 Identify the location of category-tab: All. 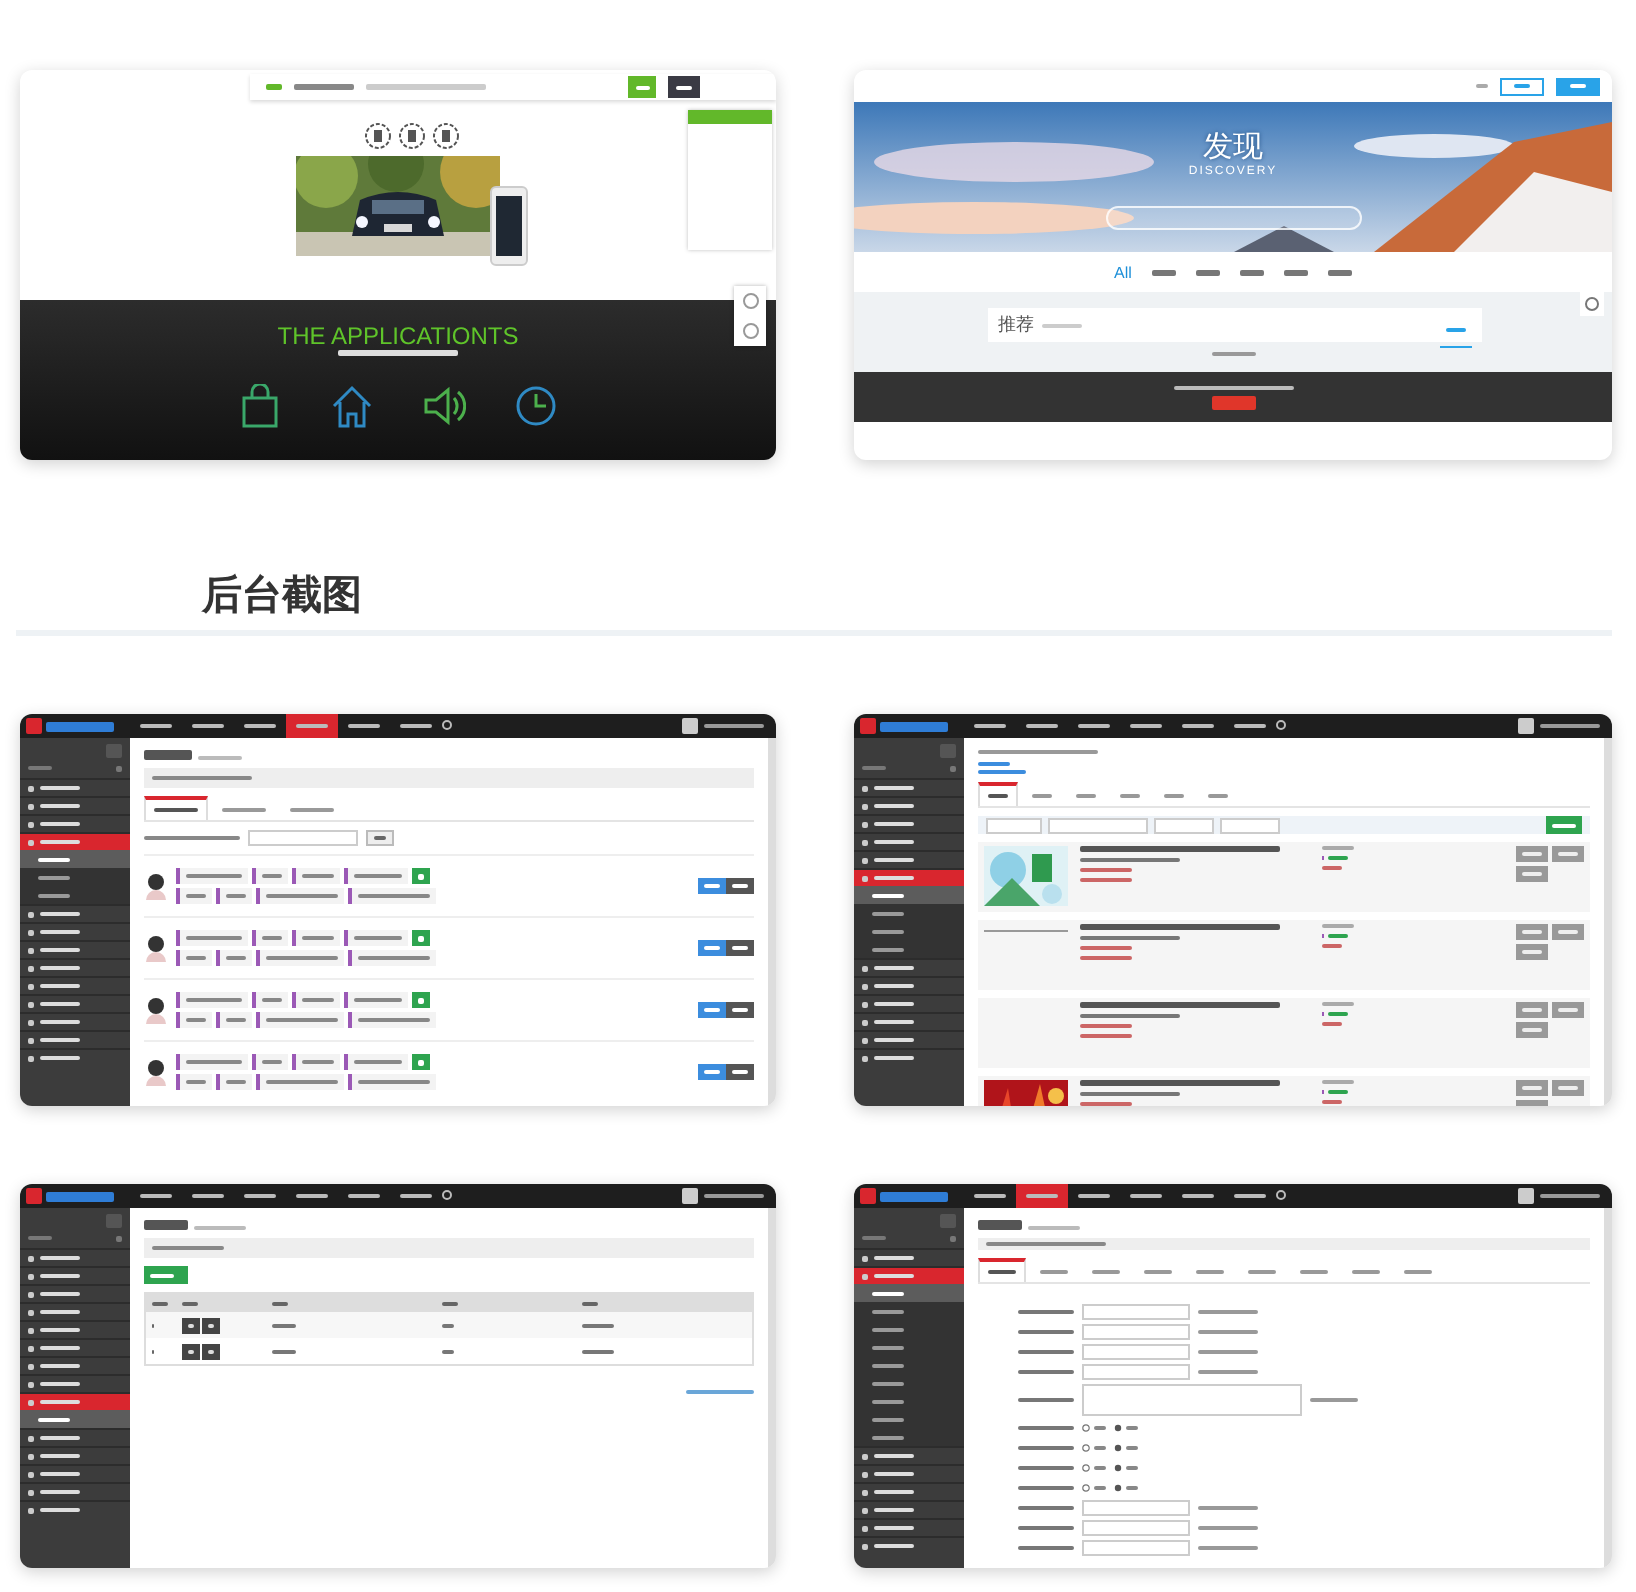
(1123, 272).